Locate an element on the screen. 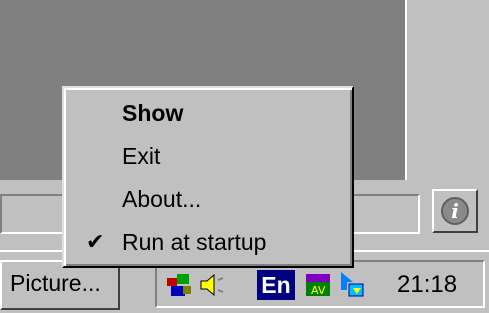  info-icon: i is located at coordinates (455, 211).